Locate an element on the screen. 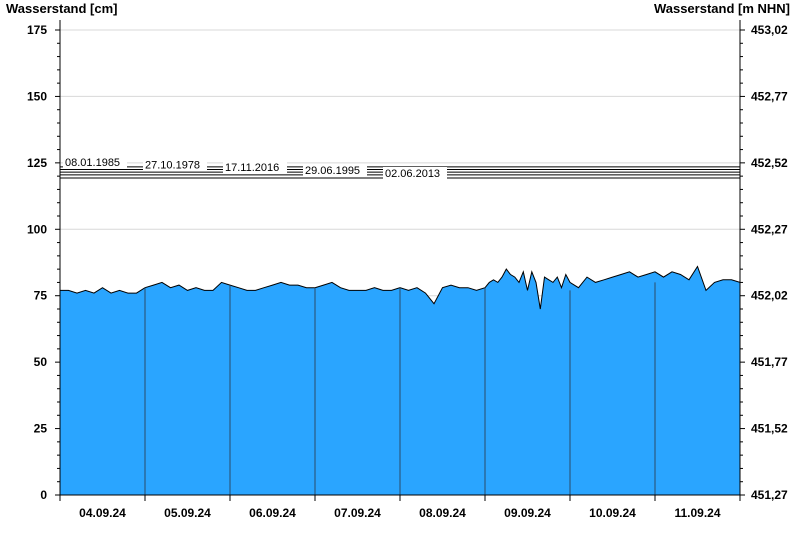 This screenshot has width=800, height=550. x-tick-label: 11.09.24 is located at coordinates (697, 513).